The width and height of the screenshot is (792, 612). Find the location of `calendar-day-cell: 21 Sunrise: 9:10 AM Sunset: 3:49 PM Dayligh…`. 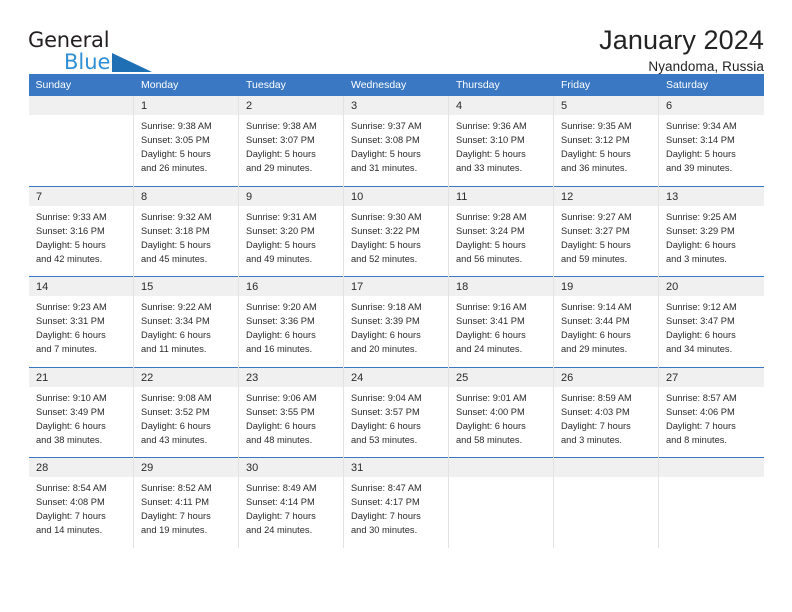

calendar-day-cell: 21 Sunrise: 9:10 AM Sunset: 3:49 PM Dayligh… is located at coordinates (81, 412).